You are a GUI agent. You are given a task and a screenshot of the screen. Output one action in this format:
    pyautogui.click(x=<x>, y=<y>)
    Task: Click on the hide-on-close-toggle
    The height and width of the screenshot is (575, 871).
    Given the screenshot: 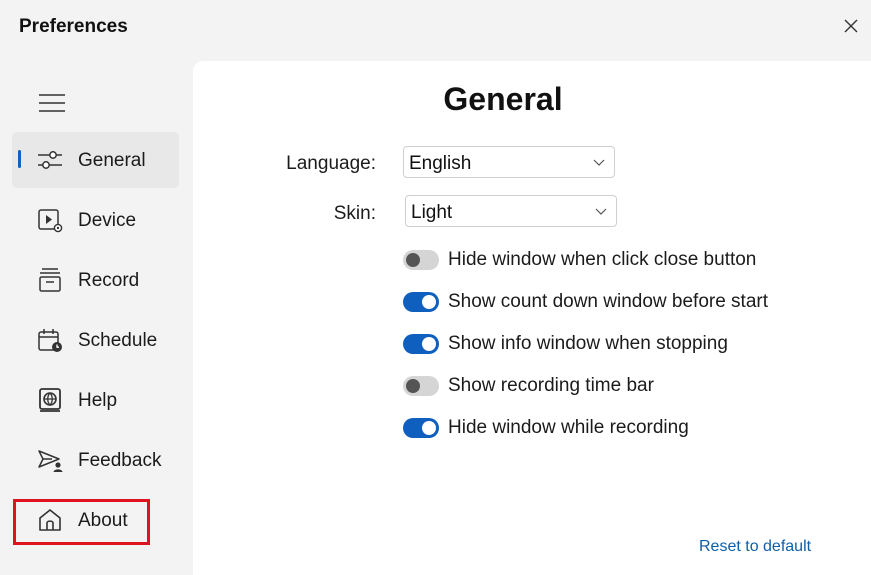 What is the action you would take?
    pyautogui.click(x=421, y=260)
    